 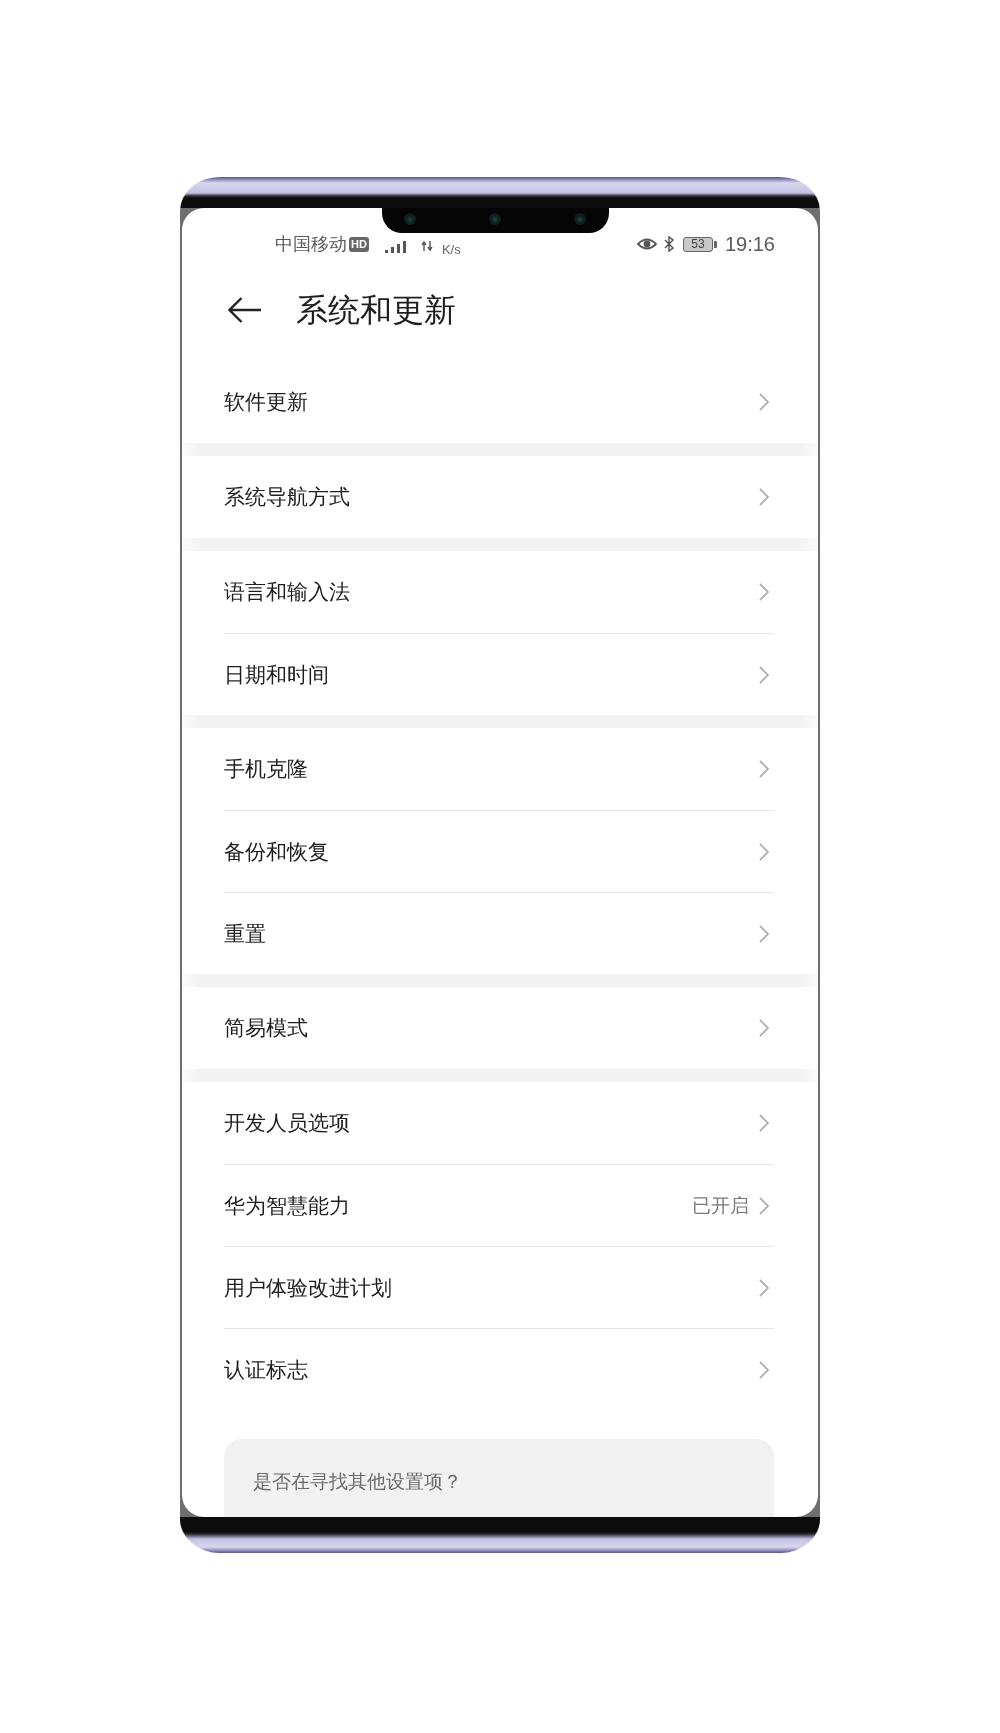 I want to click on signal-icon, so click(x=395, y=247).